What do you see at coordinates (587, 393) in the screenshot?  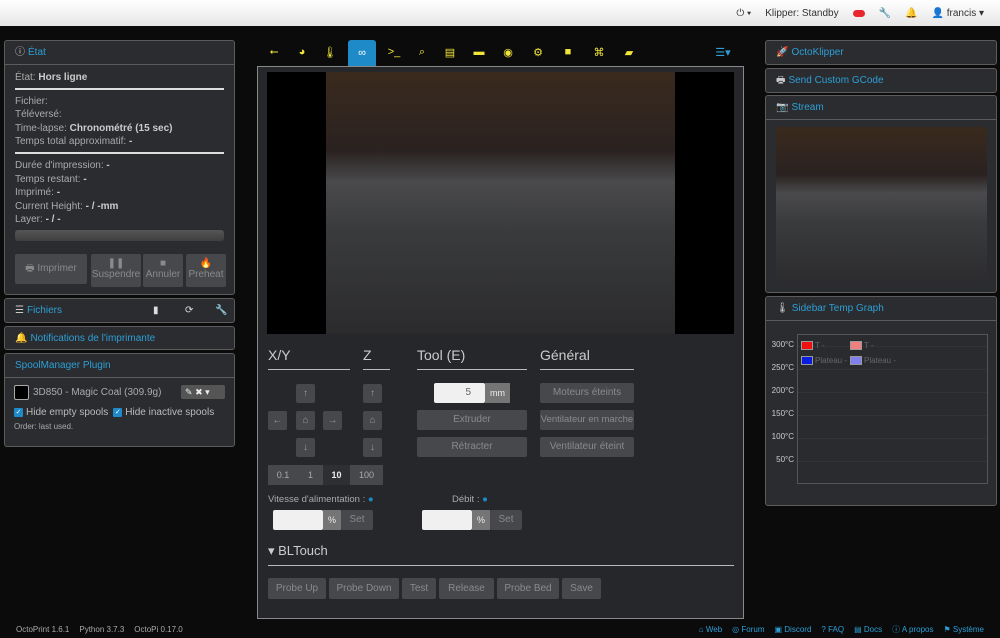 I see `motors-off-button: Moteurs éteints` at bounding box center [587, 393].